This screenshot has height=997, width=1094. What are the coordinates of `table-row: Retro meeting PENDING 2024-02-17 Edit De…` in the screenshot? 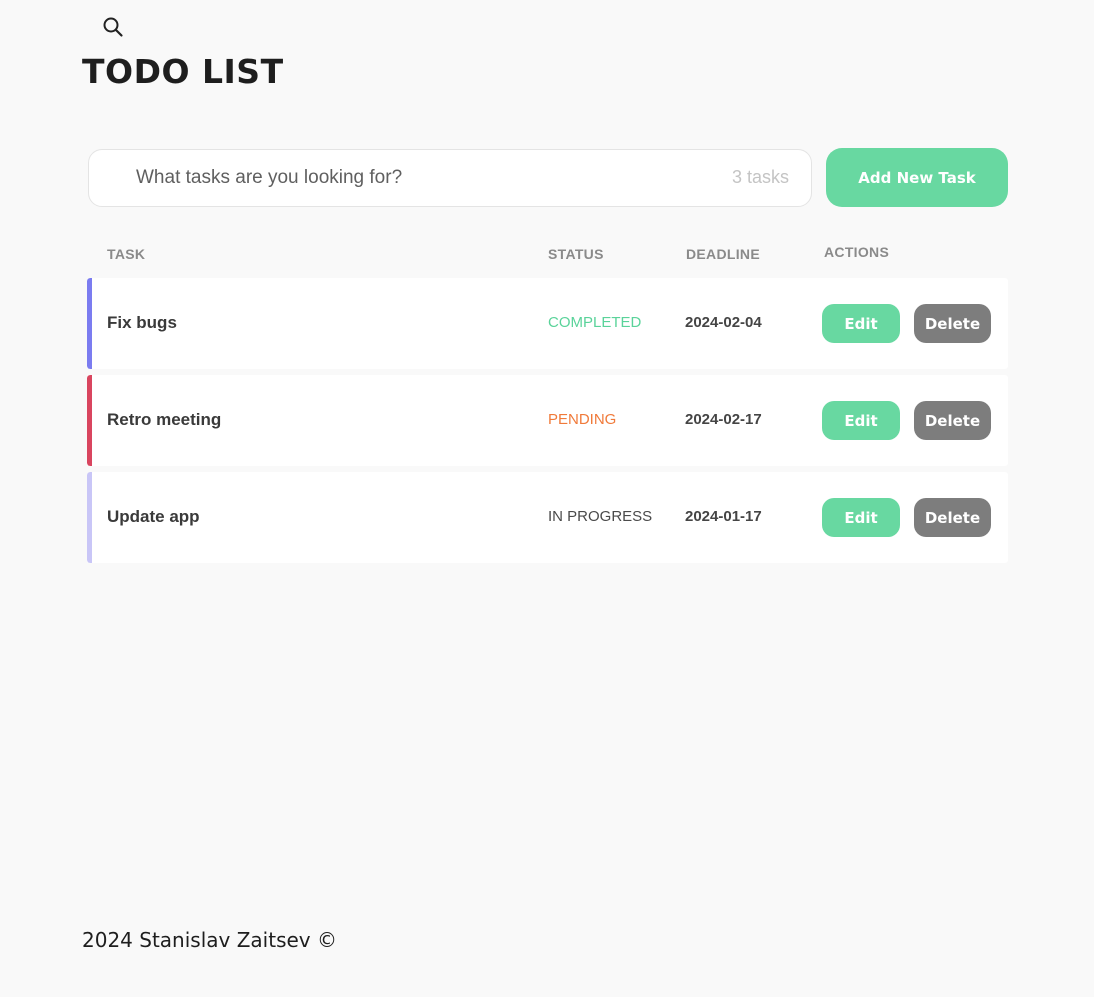 It's located at (547, 420).